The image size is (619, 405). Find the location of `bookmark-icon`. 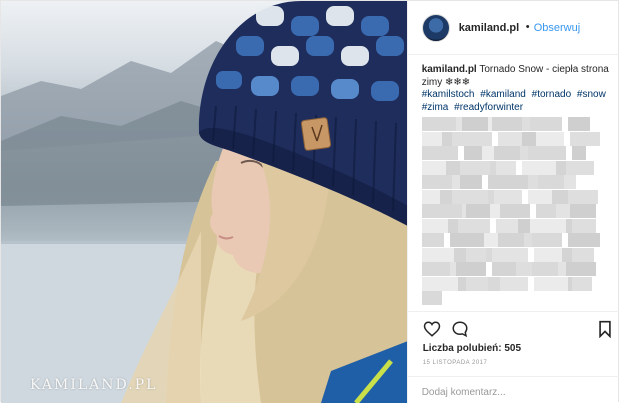

bookmark-icon is located at coordinates (605, 329).